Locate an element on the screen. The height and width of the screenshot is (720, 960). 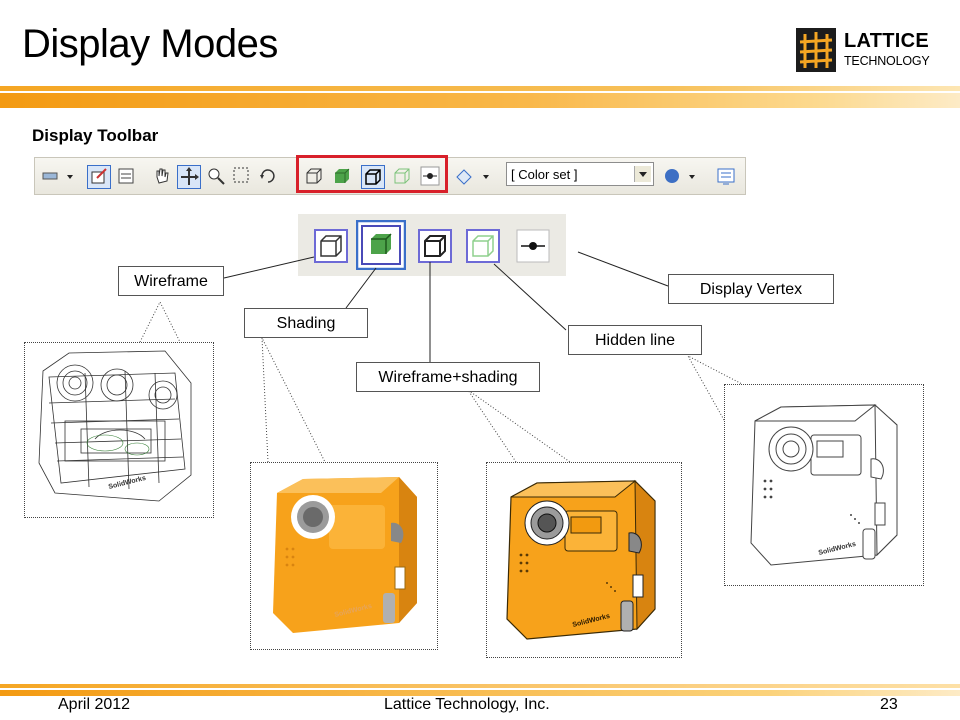
wireframe-shading-render-panel: SolidWorks is located at coordinates (584, 560).